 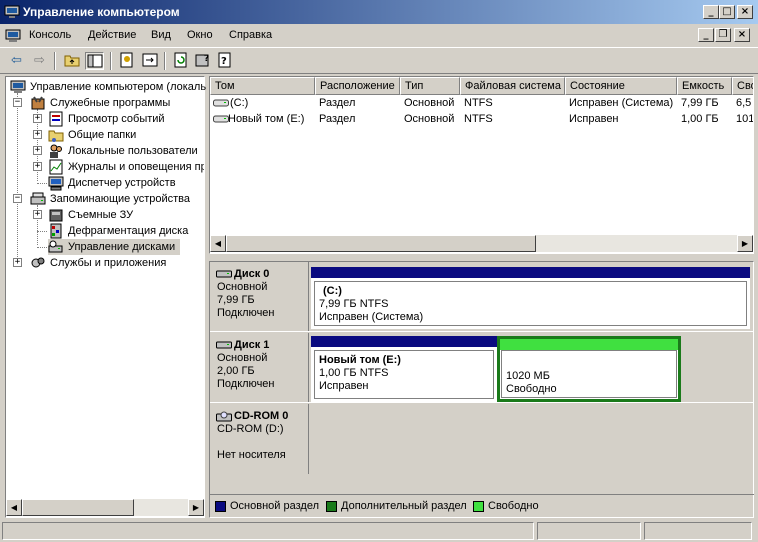 What do you see at coordinates (259, 296) in the screenshot?
I see `disk-info: Диск 0 Основной 7,99 ГБ Подключен` at bounding box center [259, 296].